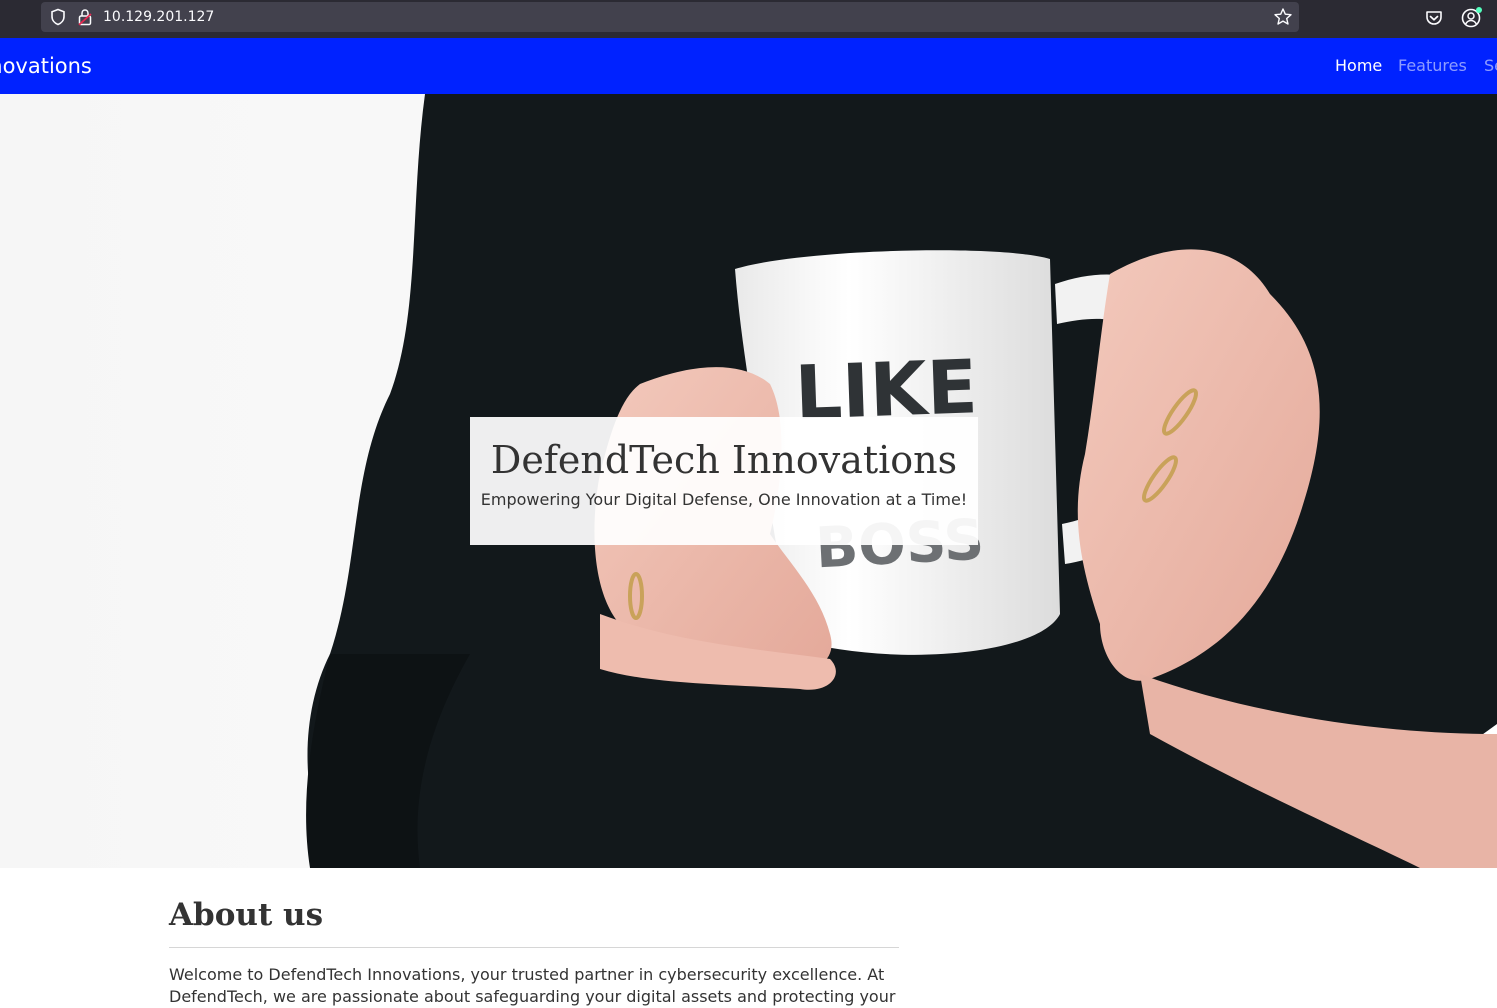 The image size is (1497, 1008). What do you see at coordinates (46, 66) in the screenshot?
I see `navbar-brand: DefendTech Innovations` at bounding box center [46, 66].